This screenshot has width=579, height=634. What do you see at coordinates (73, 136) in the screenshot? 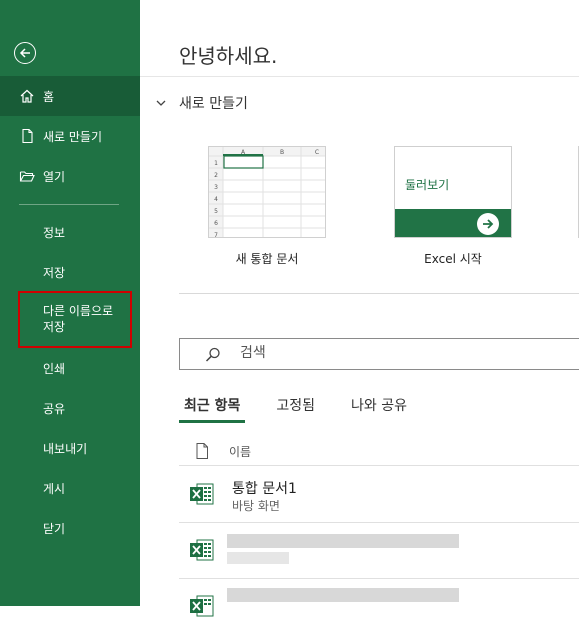
I see `sidebar-item-label: 새로 만들기` at bounding box center [73, 136].